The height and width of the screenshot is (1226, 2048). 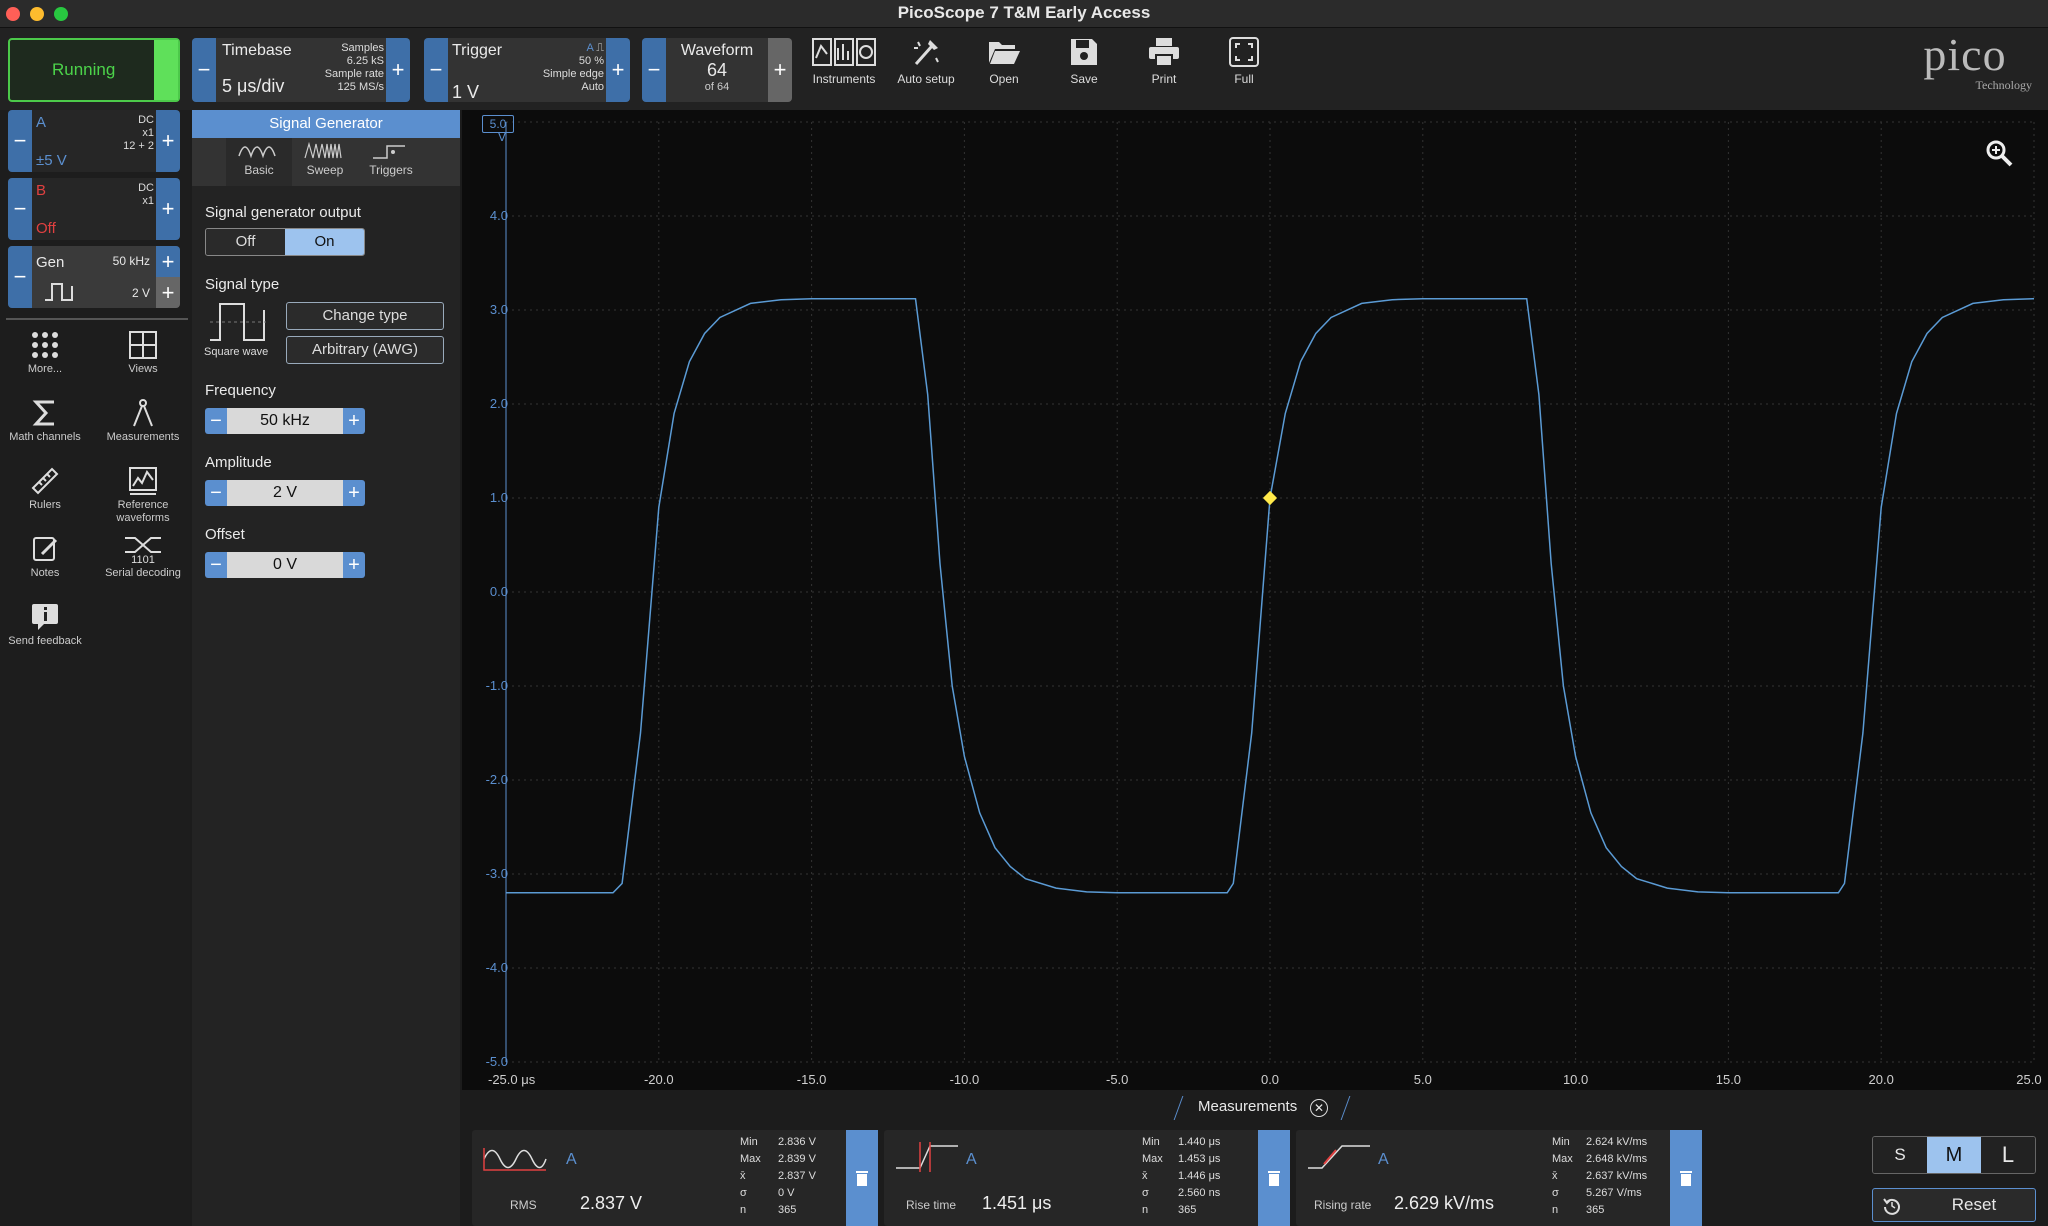 I want to click on generator-decrease-button: −, so click(x=20, y=277).